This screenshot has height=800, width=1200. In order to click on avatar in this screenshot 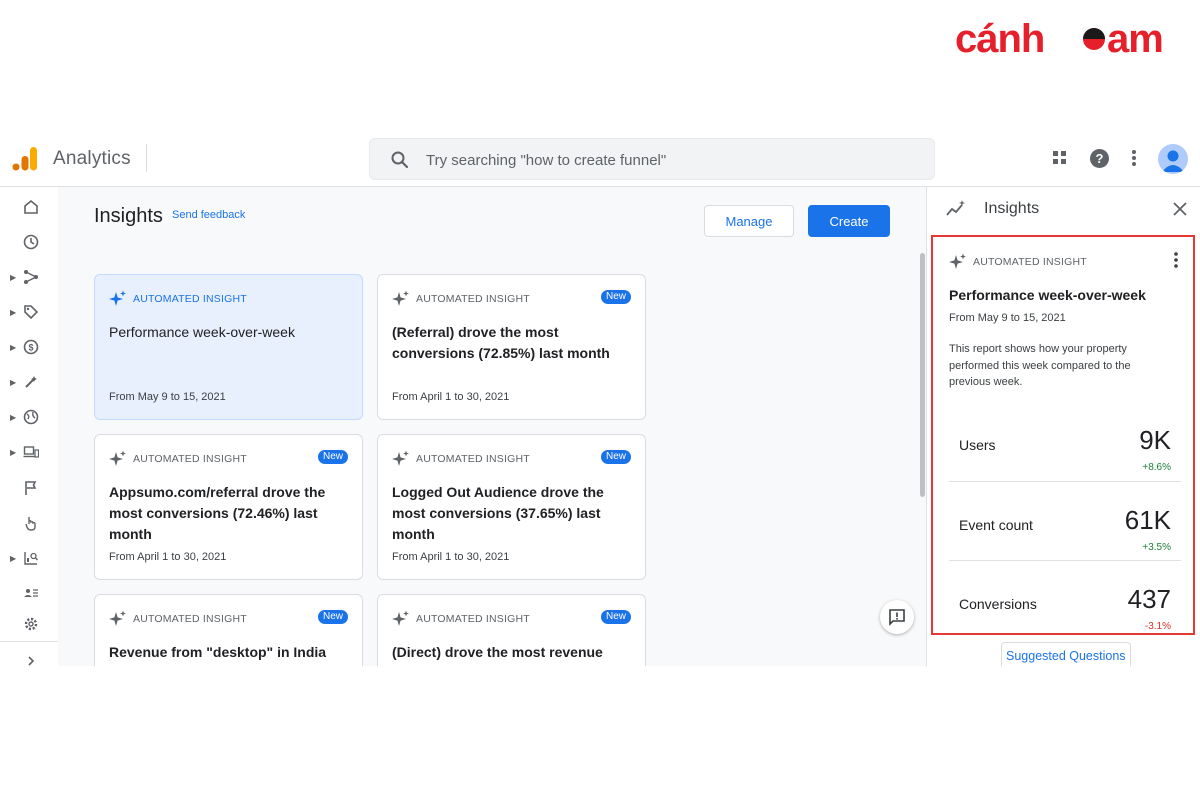, I will do `click(1173, 159)`.